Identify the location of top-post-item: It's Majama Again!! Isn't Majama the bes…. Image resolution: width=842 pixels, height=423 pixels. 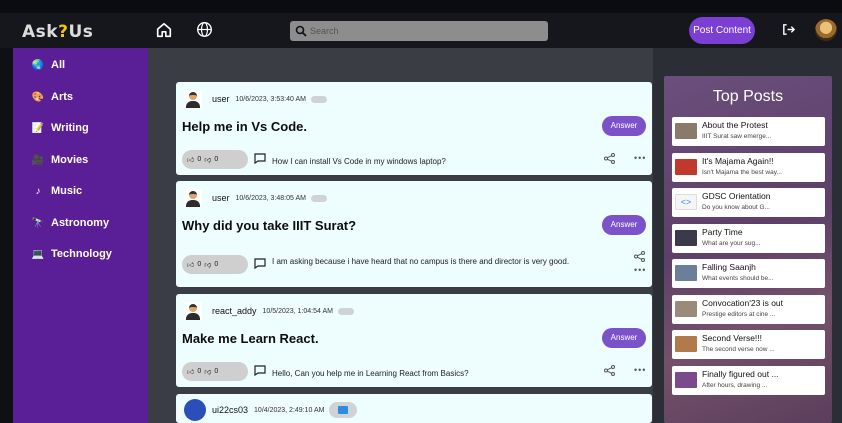
(748, 167).